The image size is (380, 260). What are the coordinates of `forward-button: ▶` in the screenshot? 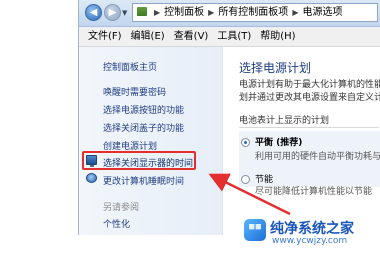 It's located at (112, 12).